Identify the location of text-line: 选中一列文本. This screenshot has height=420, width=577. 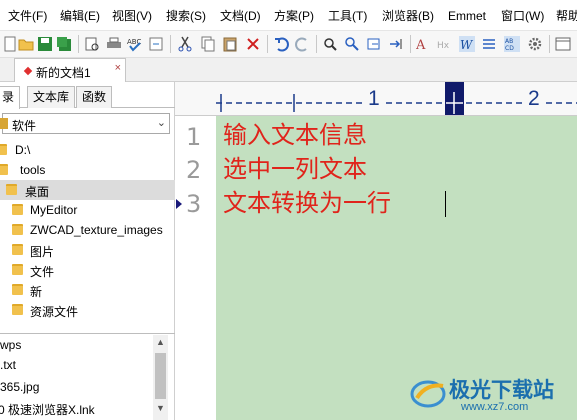
(295, 169).